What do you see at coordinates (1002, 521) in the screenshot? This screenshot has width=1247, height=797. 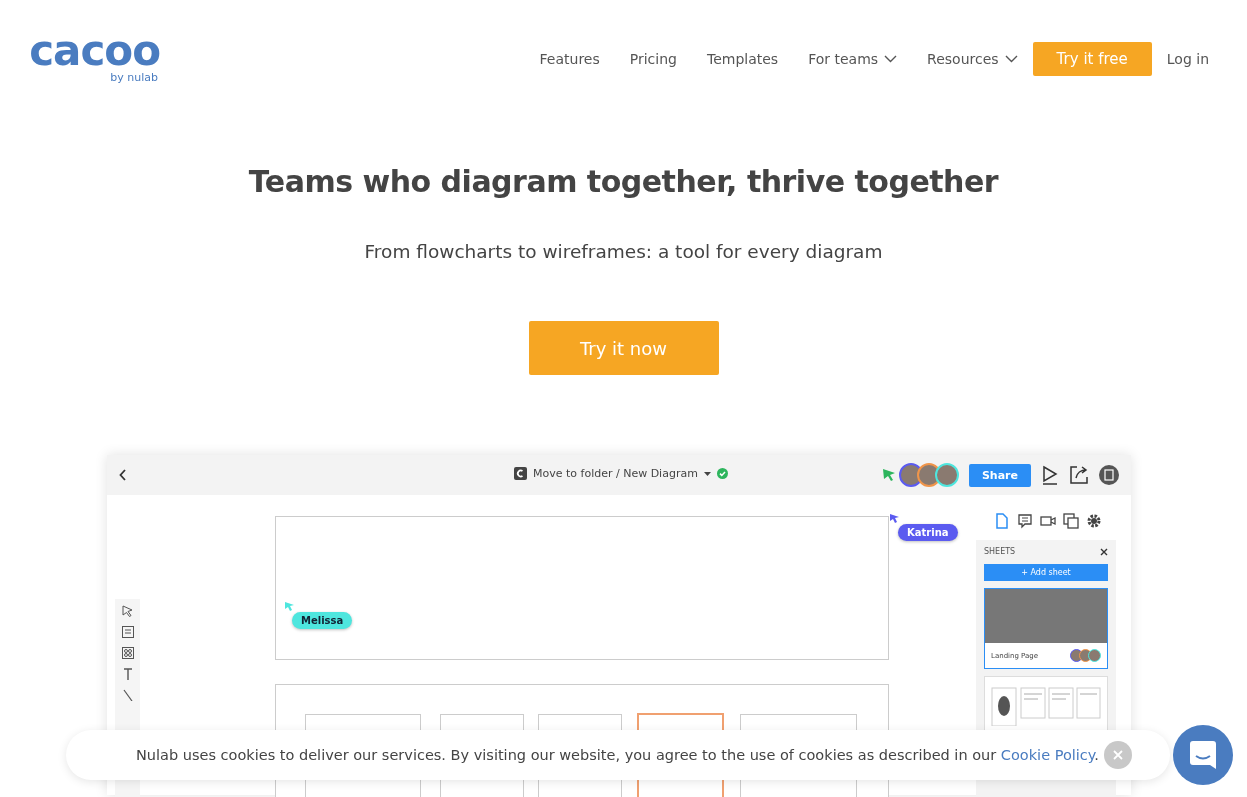 I see `sheets-icon` at bounding box center [1002, 521].